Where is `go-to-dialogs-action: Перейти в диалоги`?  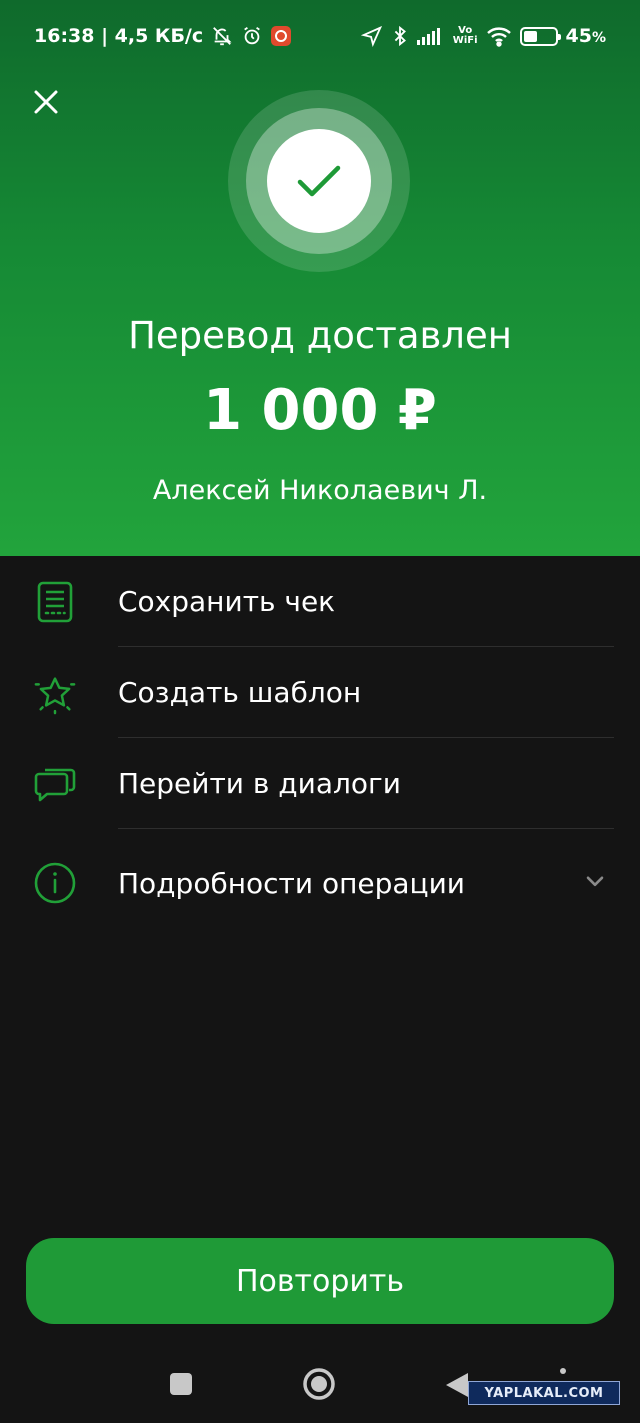
go-to-dialogs-action: Перейти в диалоги is located at coordinates (320, 783).